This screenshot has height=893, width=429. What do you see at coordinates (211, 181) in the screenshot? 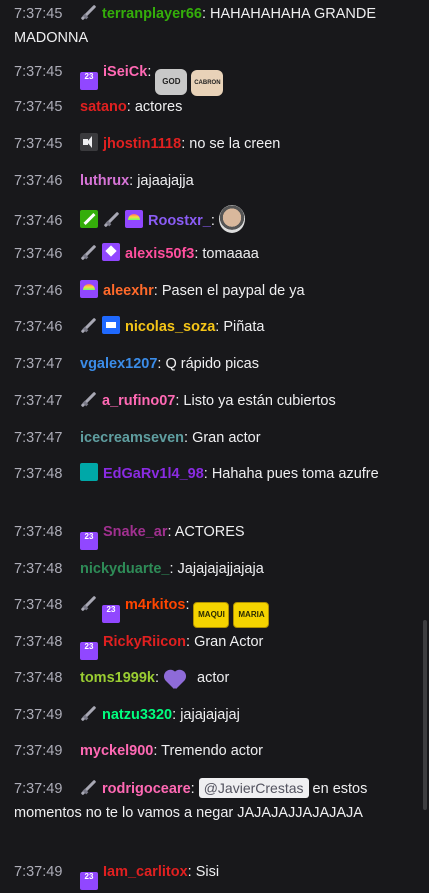
I see `chat-message: 7:37:46 luthrux: jajaajajja` at bounding box center [211, 181].